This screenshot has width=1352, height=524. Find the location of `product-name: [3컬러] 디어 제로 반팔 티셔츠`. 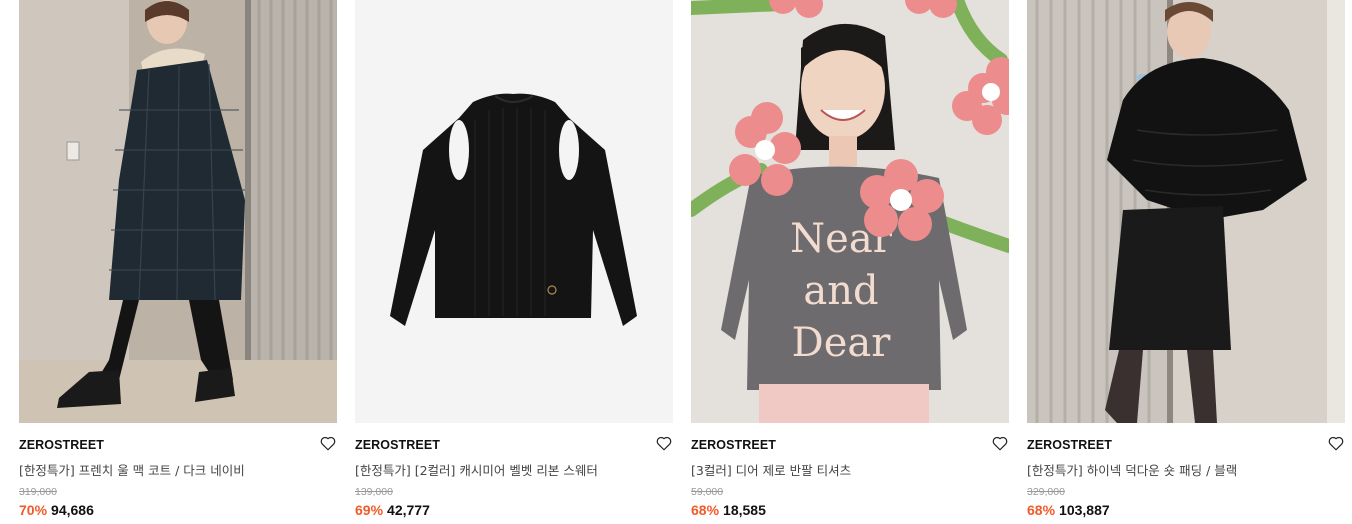

product-name: [3컬러] 디어 제로 반팔 티셔츠 is located at coordinates (841, 469).